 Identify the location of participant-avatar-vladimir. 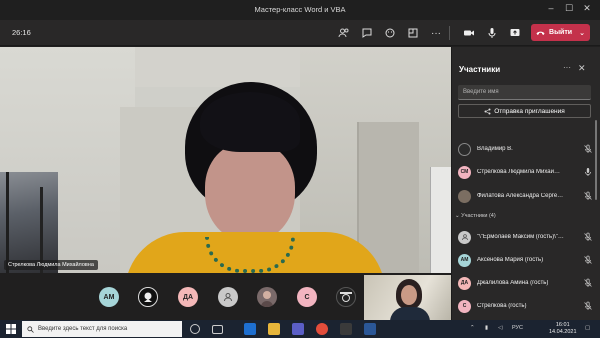
(148, 297).